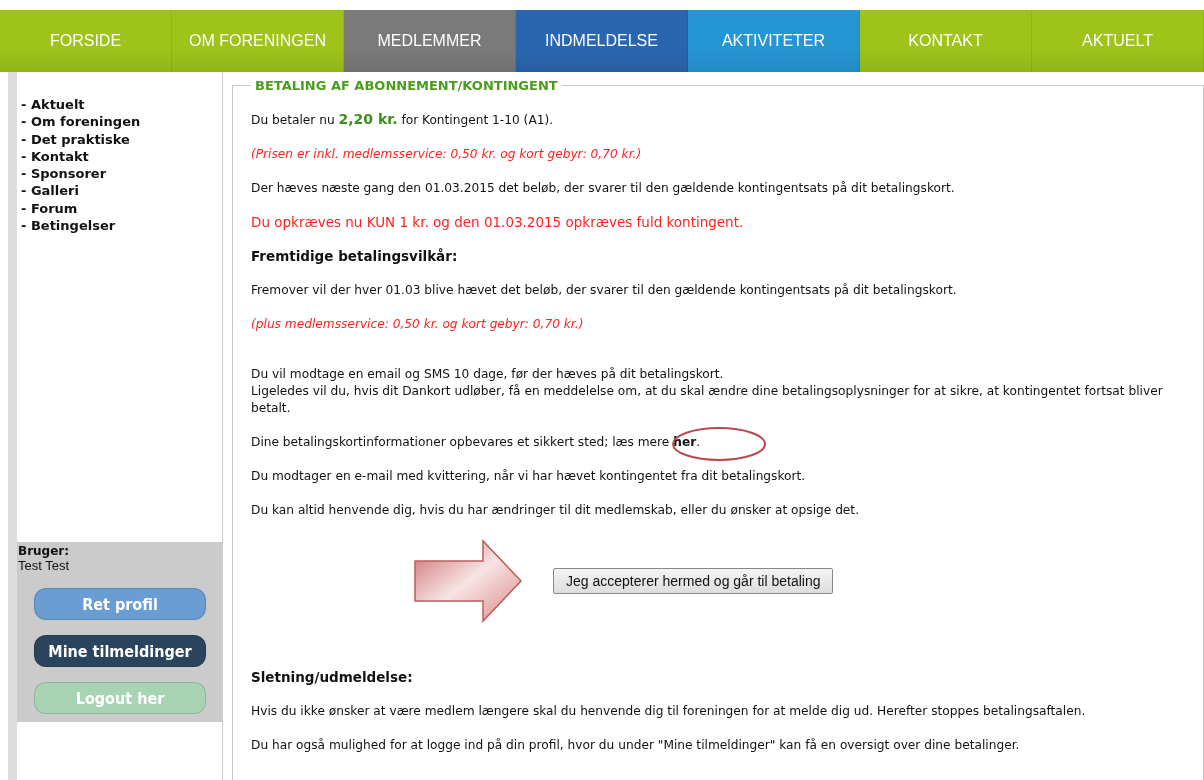  Describe the element at coordinates (556, 510) in the screenshot. I see `paragraph-text: Du kan altid henvende dig, hvis du har ændringer til dit medlemskab, eller du ønsker at opsige det.` at that location.